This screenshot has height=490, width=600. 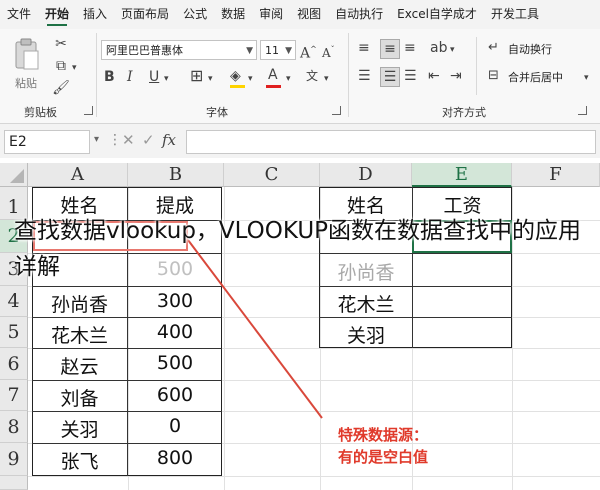 What do you see at coordinates (19, 14) in the screenshot?
I see `tab-file: 文件` at bounding box center [19, 14].